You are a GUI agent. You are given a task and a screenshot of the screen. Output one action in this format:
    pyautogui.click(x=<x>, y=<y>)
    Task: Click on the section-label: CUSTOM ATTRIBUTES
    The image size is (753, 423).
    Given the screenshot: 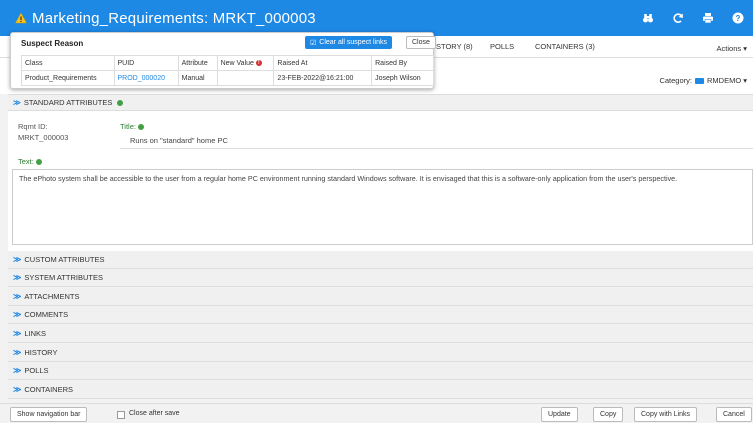 What is the action you would take?
    pyautogui.click(x=64, y=259)
    